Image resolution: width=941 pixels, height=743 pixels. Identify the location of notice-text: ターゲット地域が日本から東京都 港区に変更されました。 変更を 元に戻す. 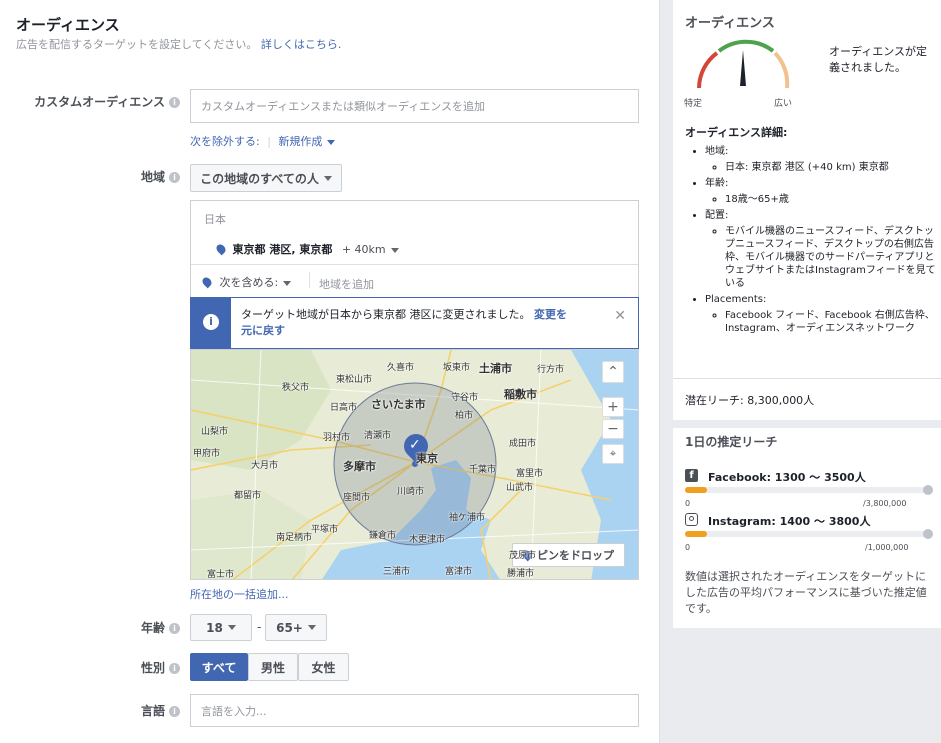
(421, 323).